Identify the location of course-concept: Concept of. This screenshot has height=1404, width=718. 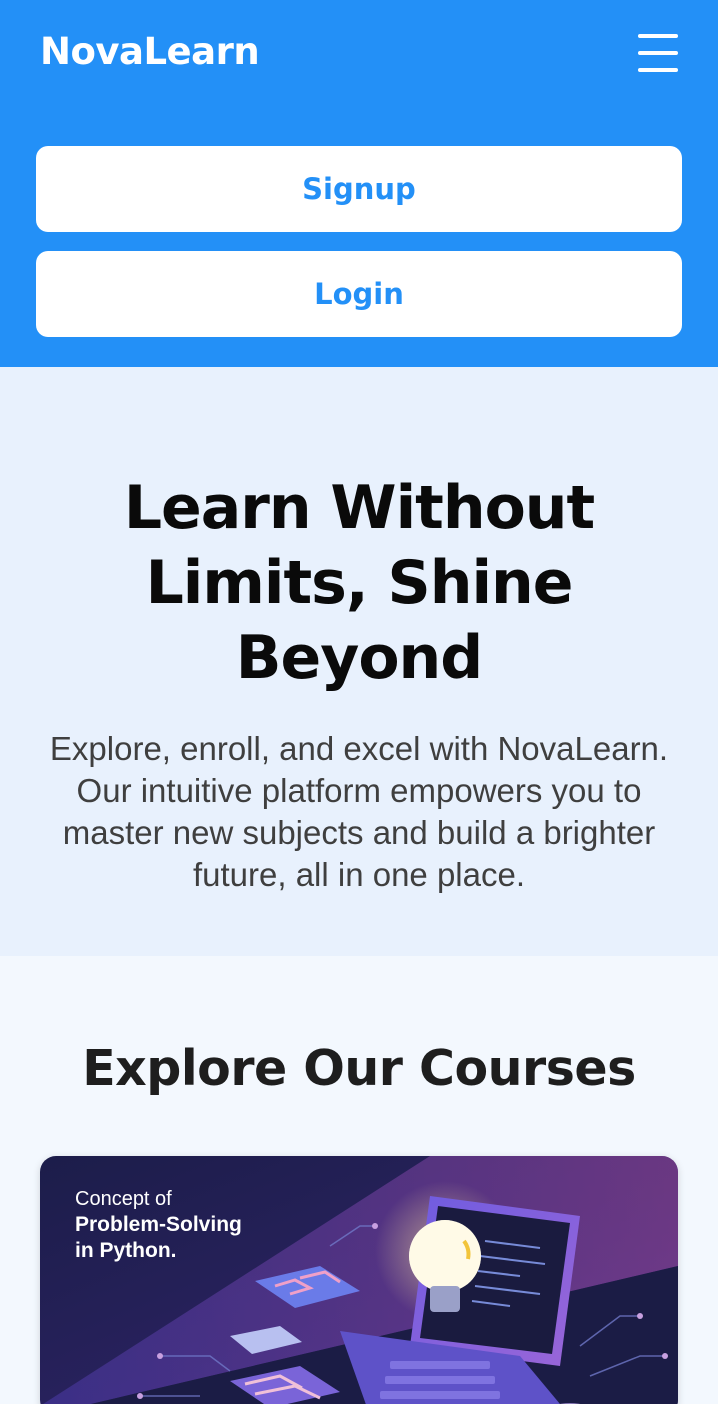
(123, 1199).